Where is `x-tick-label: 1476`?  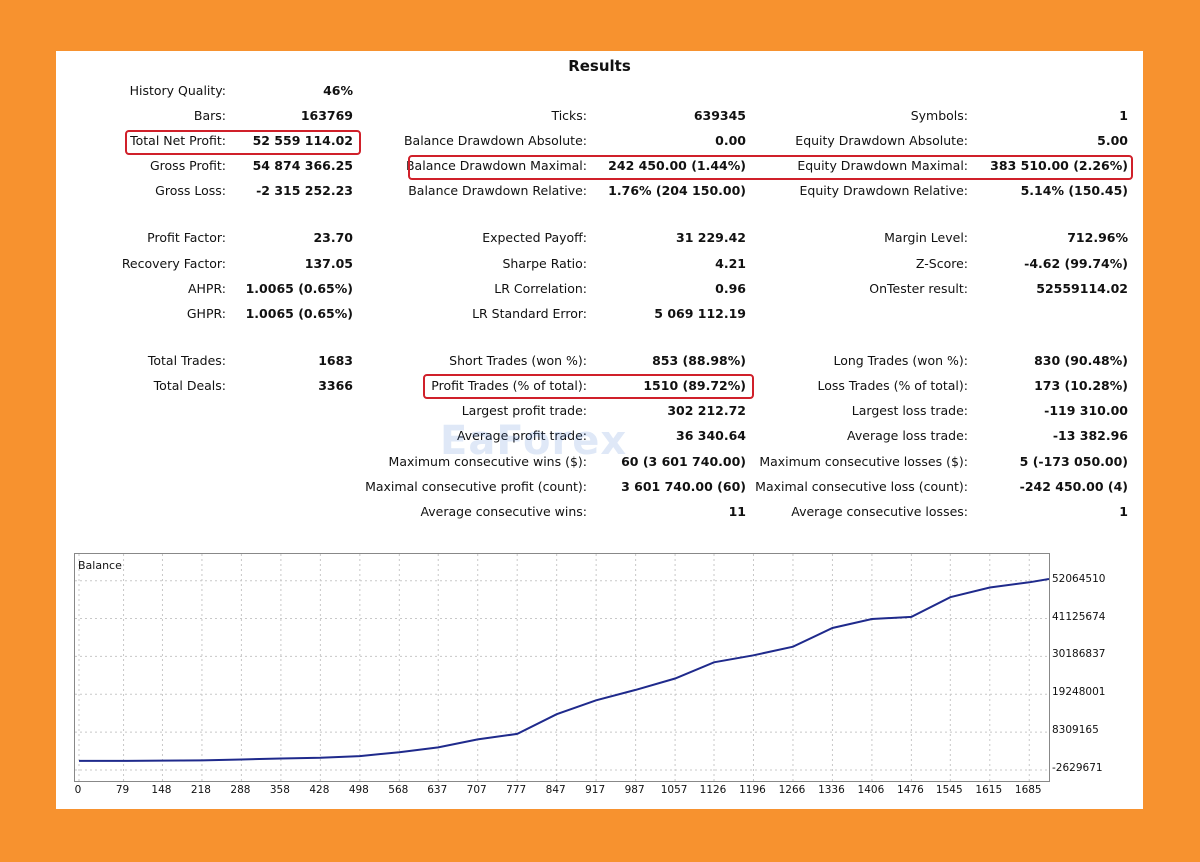 x-tick-label: 1476 is located at coordinates (910, 790).